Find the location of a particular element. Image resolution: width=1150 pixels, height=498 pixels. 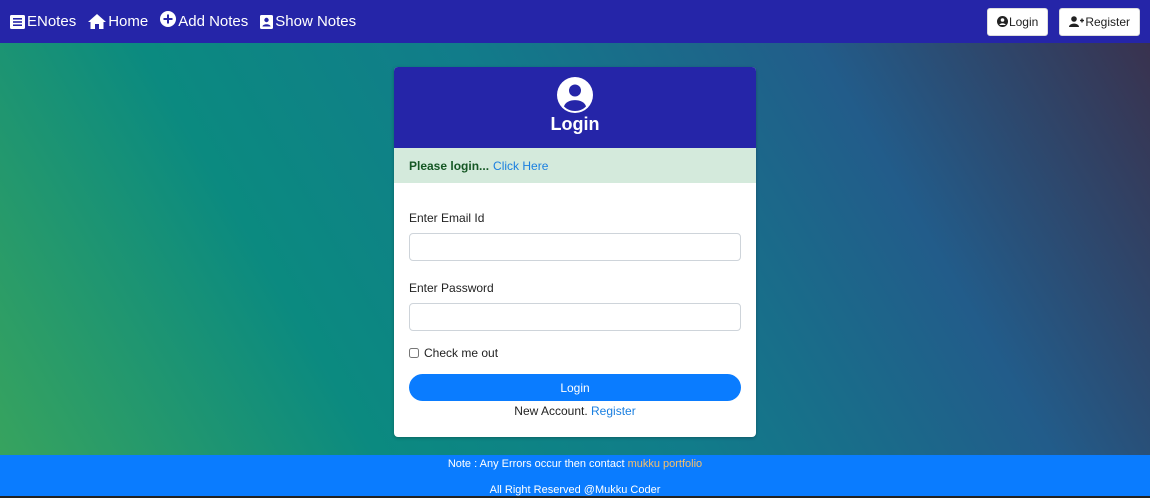

nav-login-label: Login is located at coordinates (1023, 21).